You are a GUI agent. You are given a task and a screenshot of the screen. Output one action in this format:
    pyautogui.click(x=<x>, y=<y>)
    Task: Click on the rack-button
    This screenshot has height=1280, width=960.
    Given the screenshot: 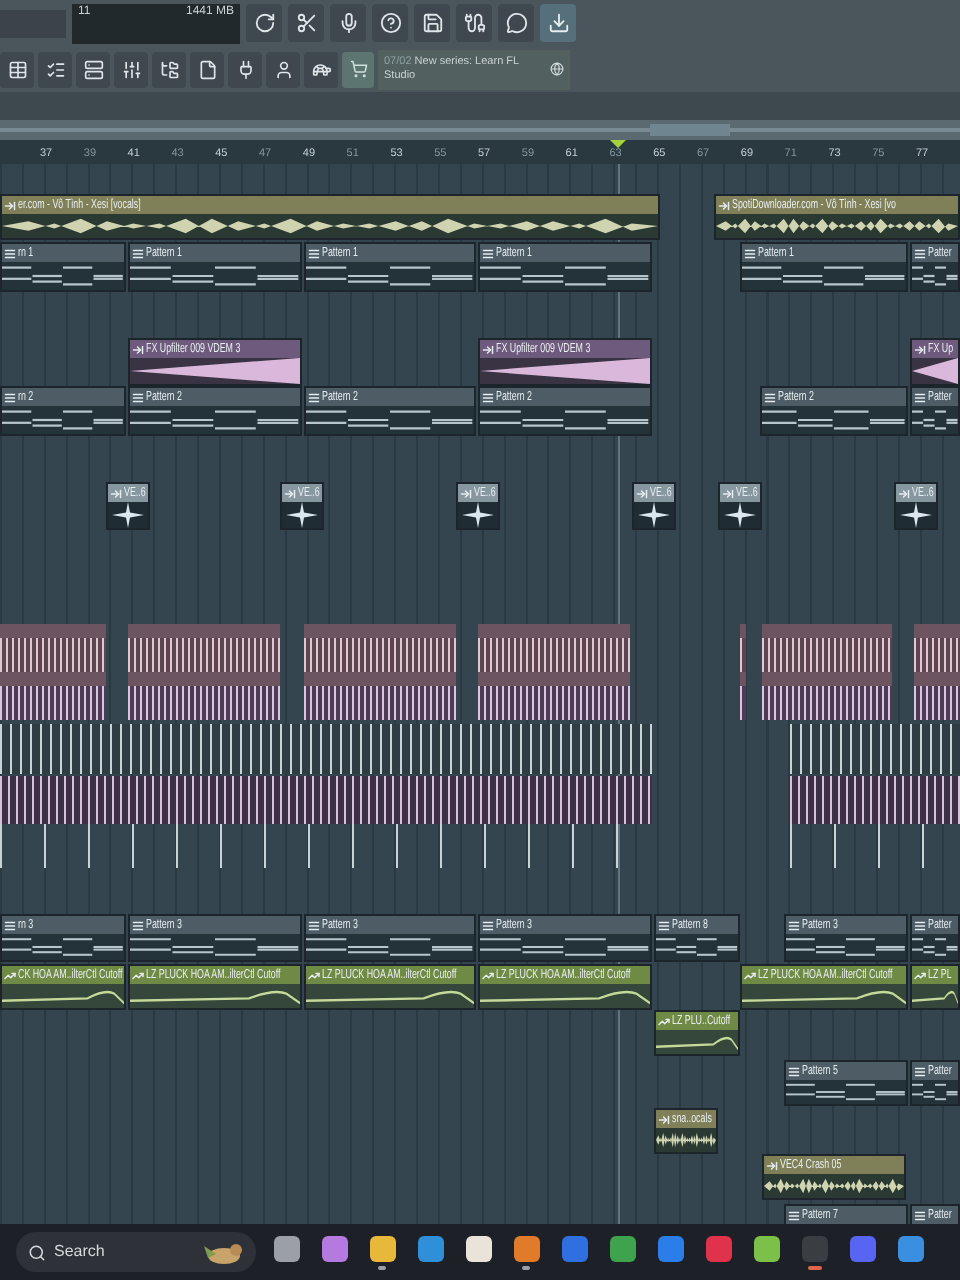 What is the action you would take?
    pyautogui.click(x=93, y=69)
    